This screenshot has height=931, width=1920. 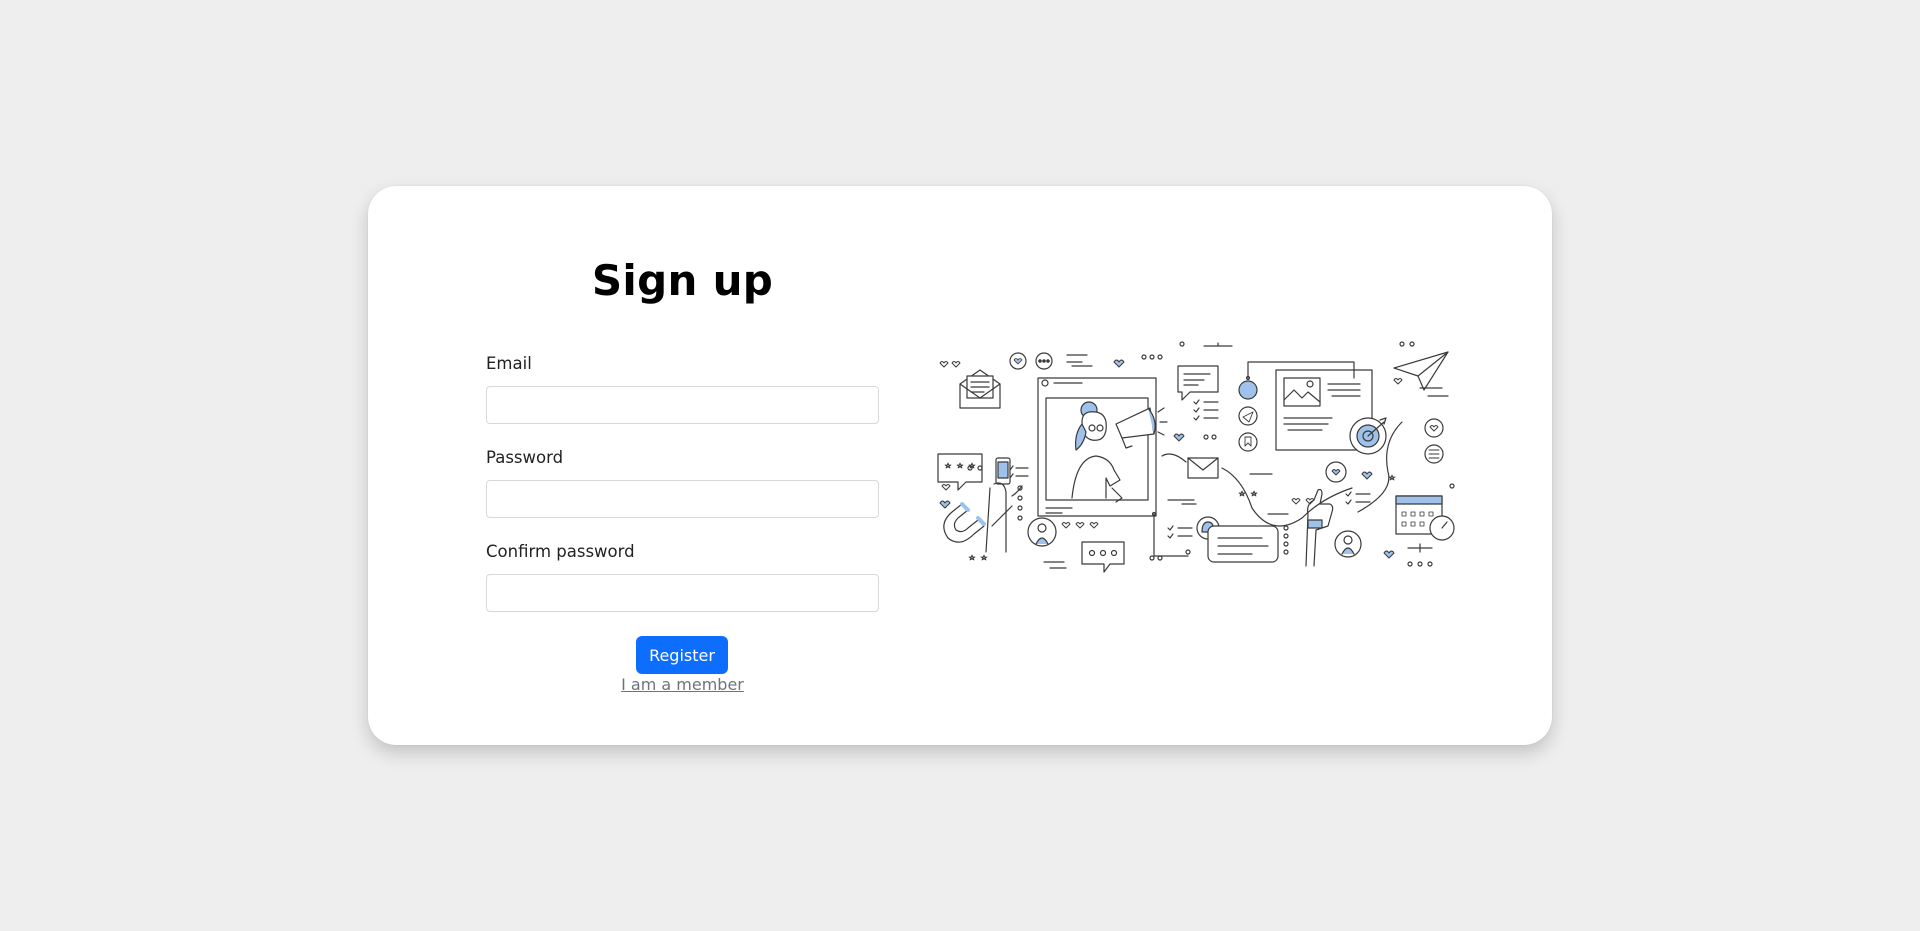 What do you see at coordinates (682, 593) in the screenshot?
I see `confirm-password-field` at bounding box center [682, 593].